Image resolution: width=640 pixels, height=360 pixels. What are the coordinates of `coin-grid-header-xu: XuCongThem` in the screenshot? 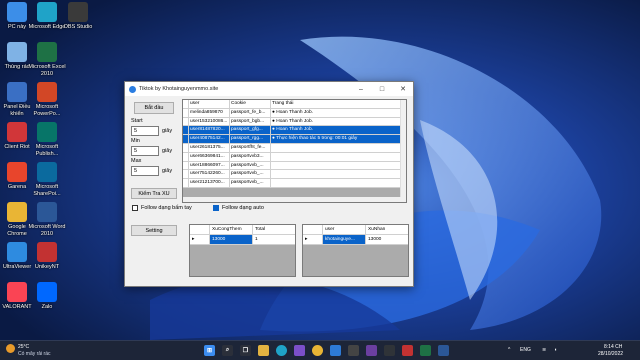 It's located at (231, 230).